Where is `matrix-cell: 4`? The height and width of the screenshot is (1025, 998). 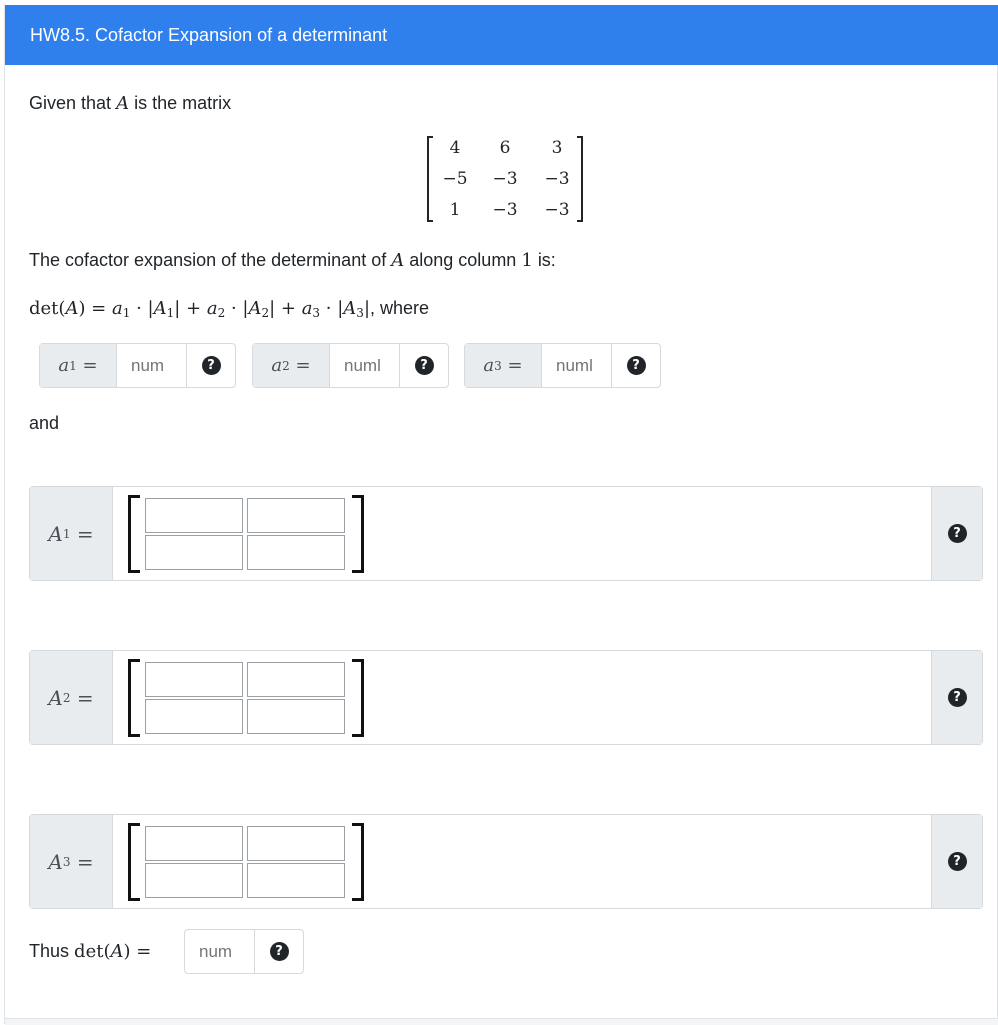
matrix-cell: 4 is located at coordinates (455, 148).